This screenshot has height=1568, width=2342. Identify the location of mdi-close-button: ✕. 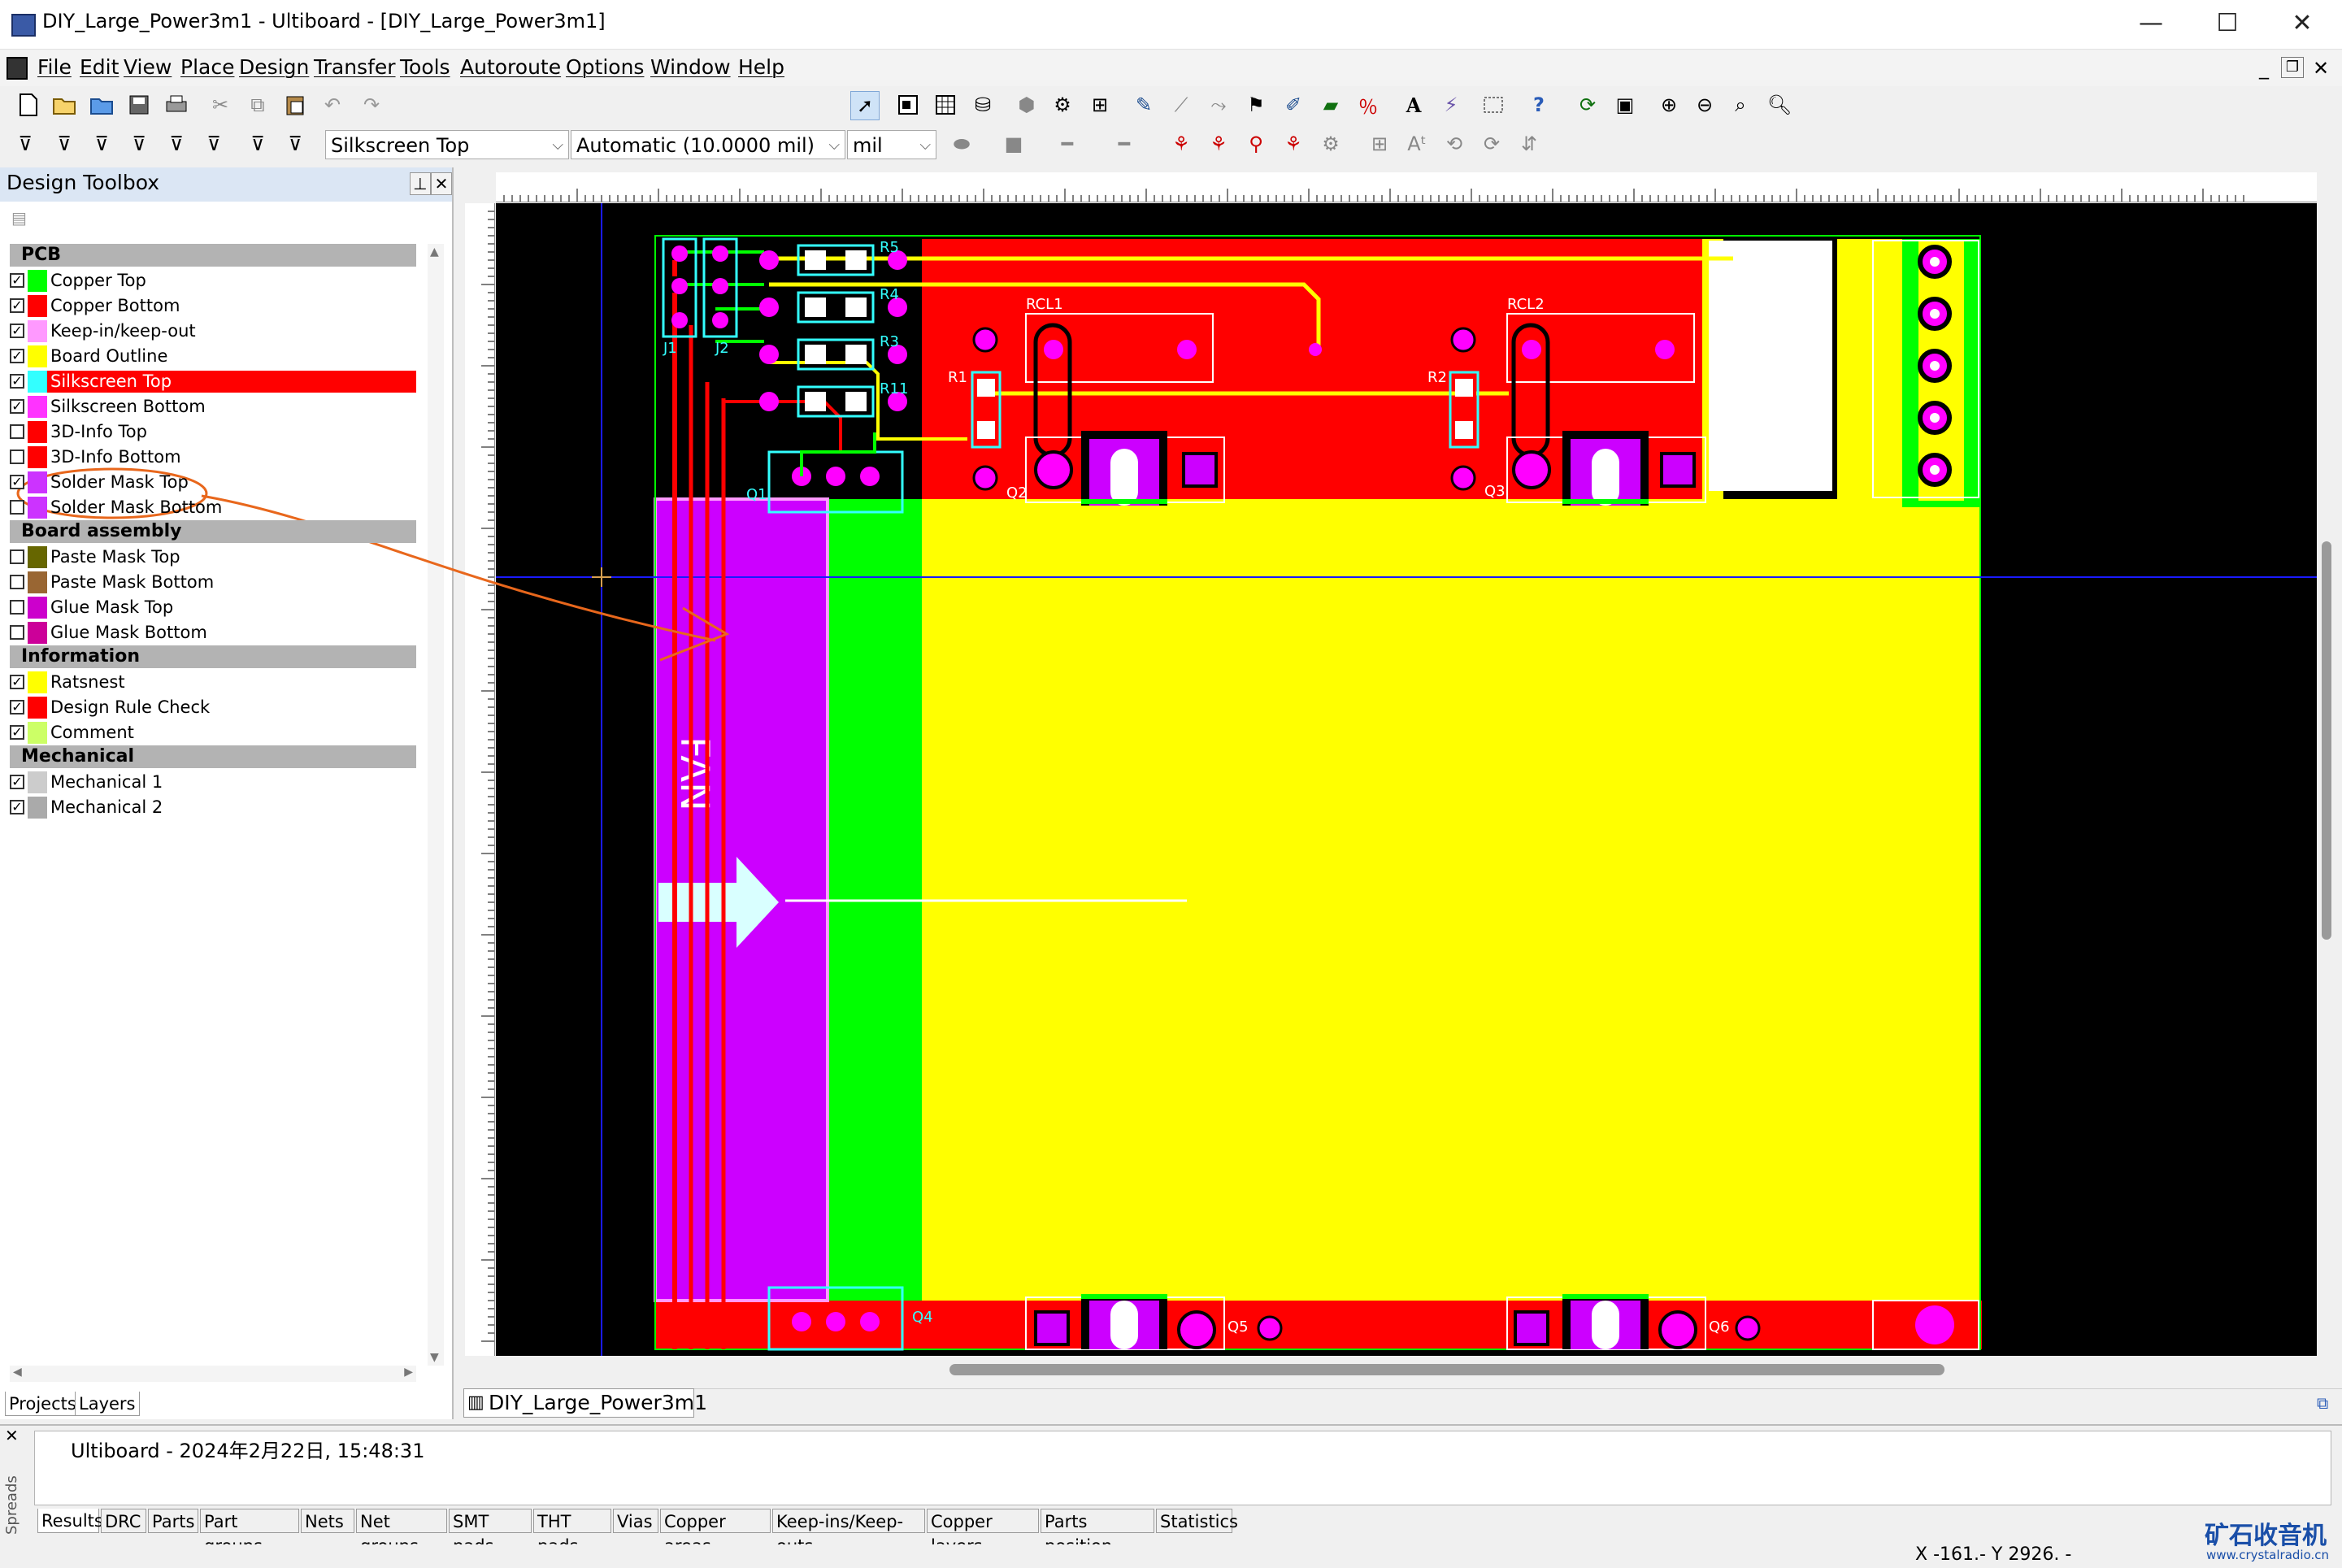
(2321, 68).